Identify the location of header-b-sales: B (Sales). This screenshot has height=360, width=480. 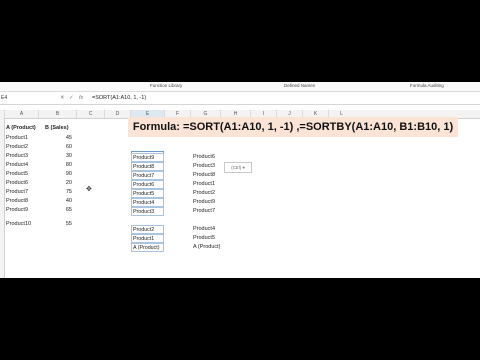
(57, 128).